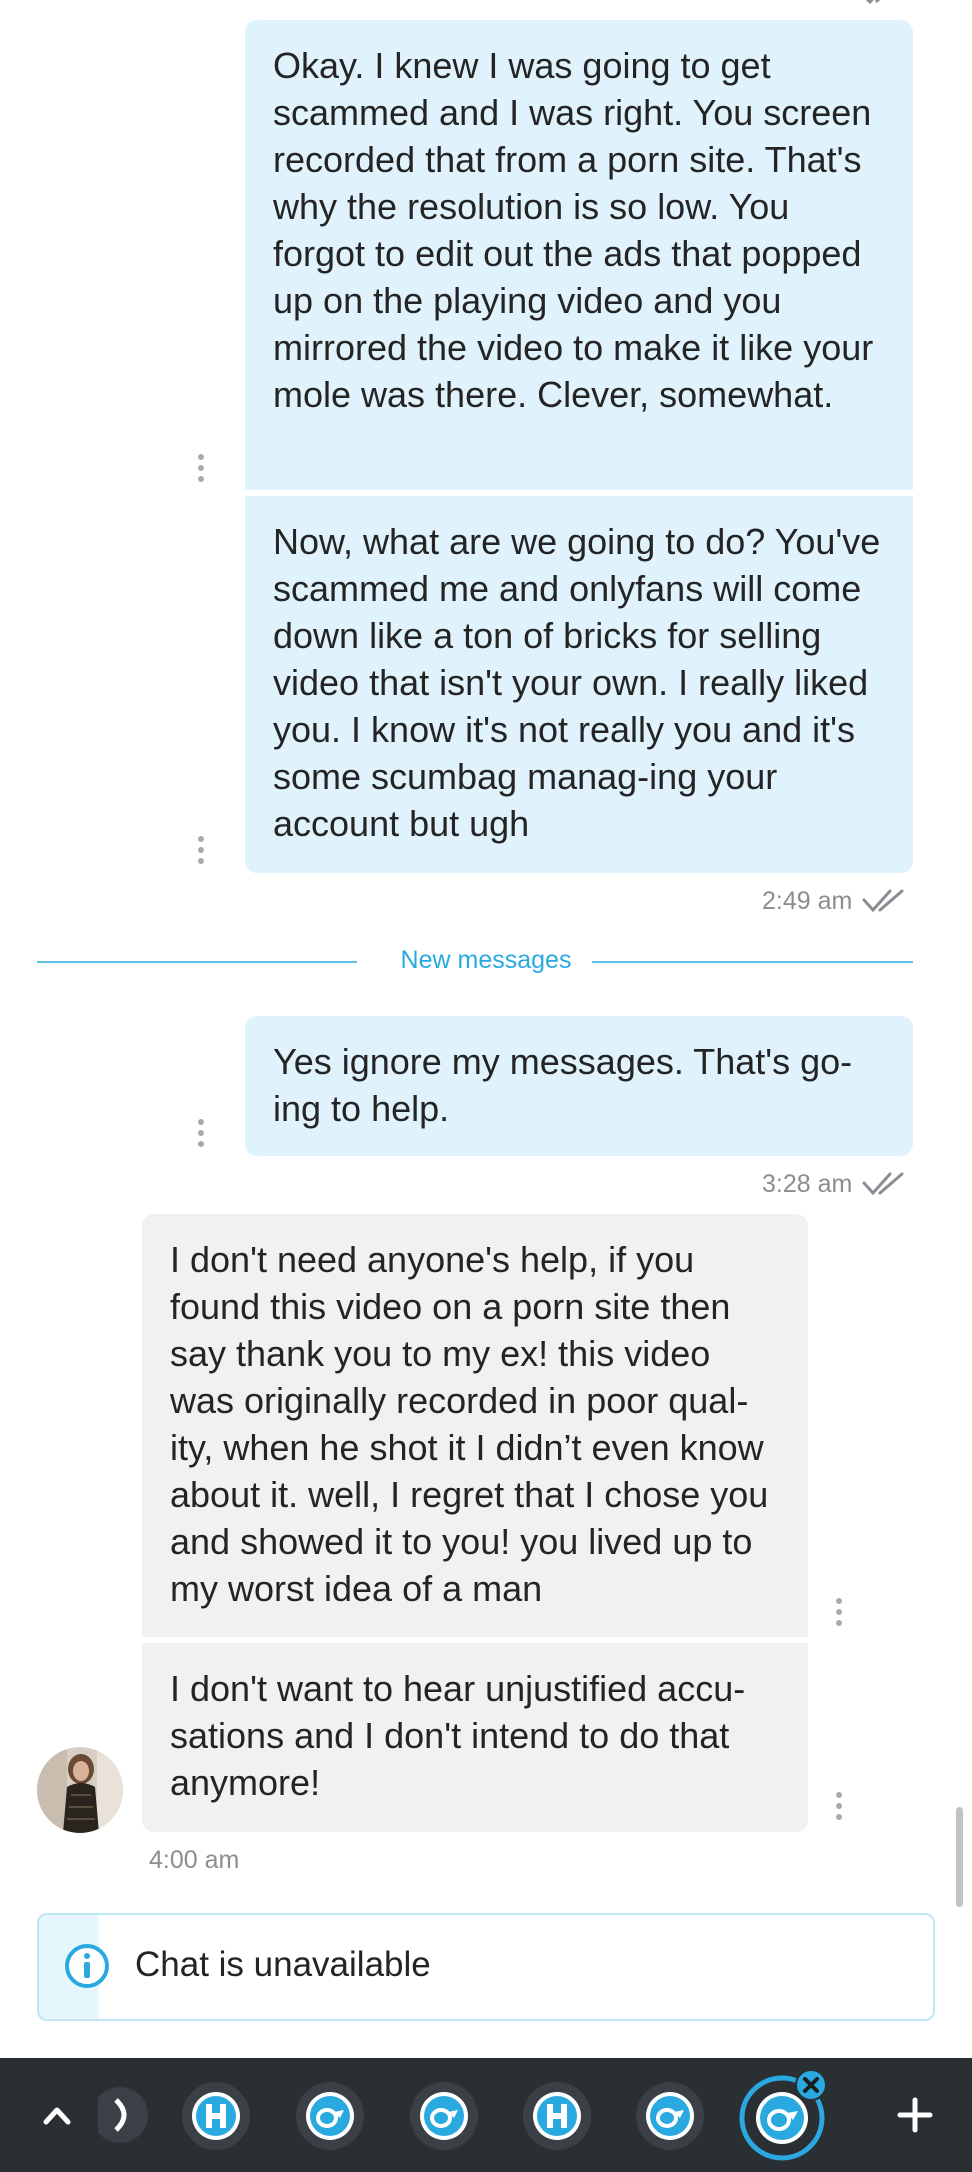 This screenshot has height=2172, width=972. I want to click on chevron-up-icon, so click(57, 2115).